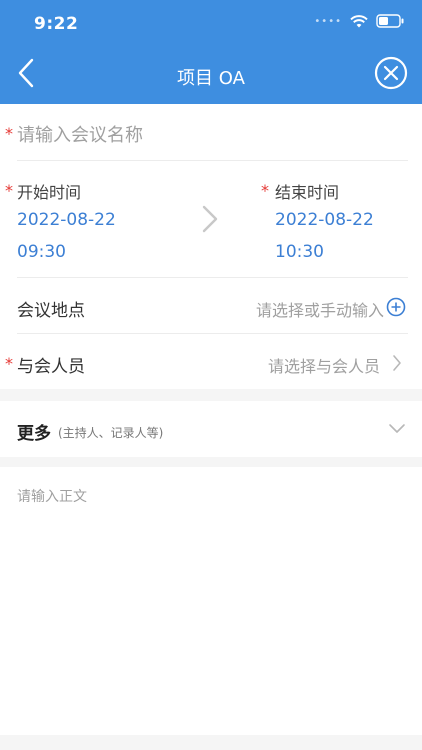 The height and width of the screenshot is (750, 422). What do you see at coordinates (34, 434) in the screenshot?
I see `more-label: 更多` at bounding box center [34, 434].